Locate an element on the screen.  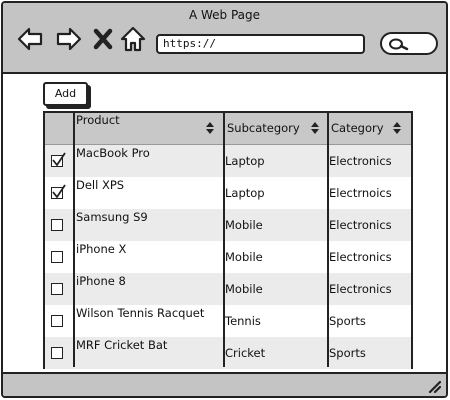
table-row: Dell XPS Laptop Electrnoics is located at coordinates (228, 193).